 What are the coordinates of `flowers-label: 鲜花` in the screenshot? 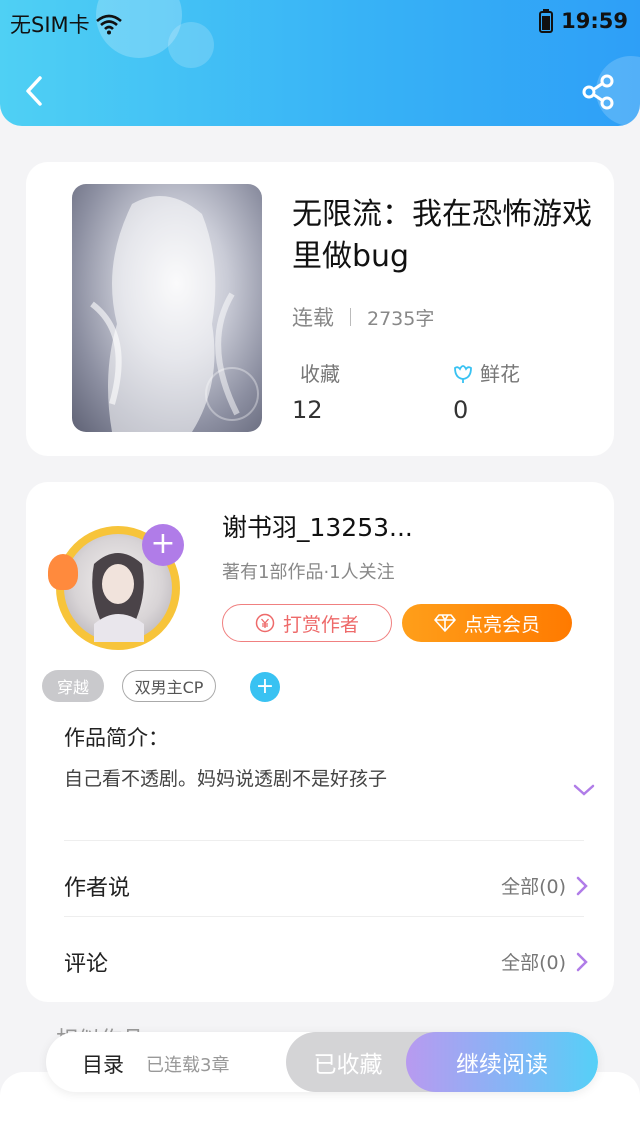 It's located at (486, 372).